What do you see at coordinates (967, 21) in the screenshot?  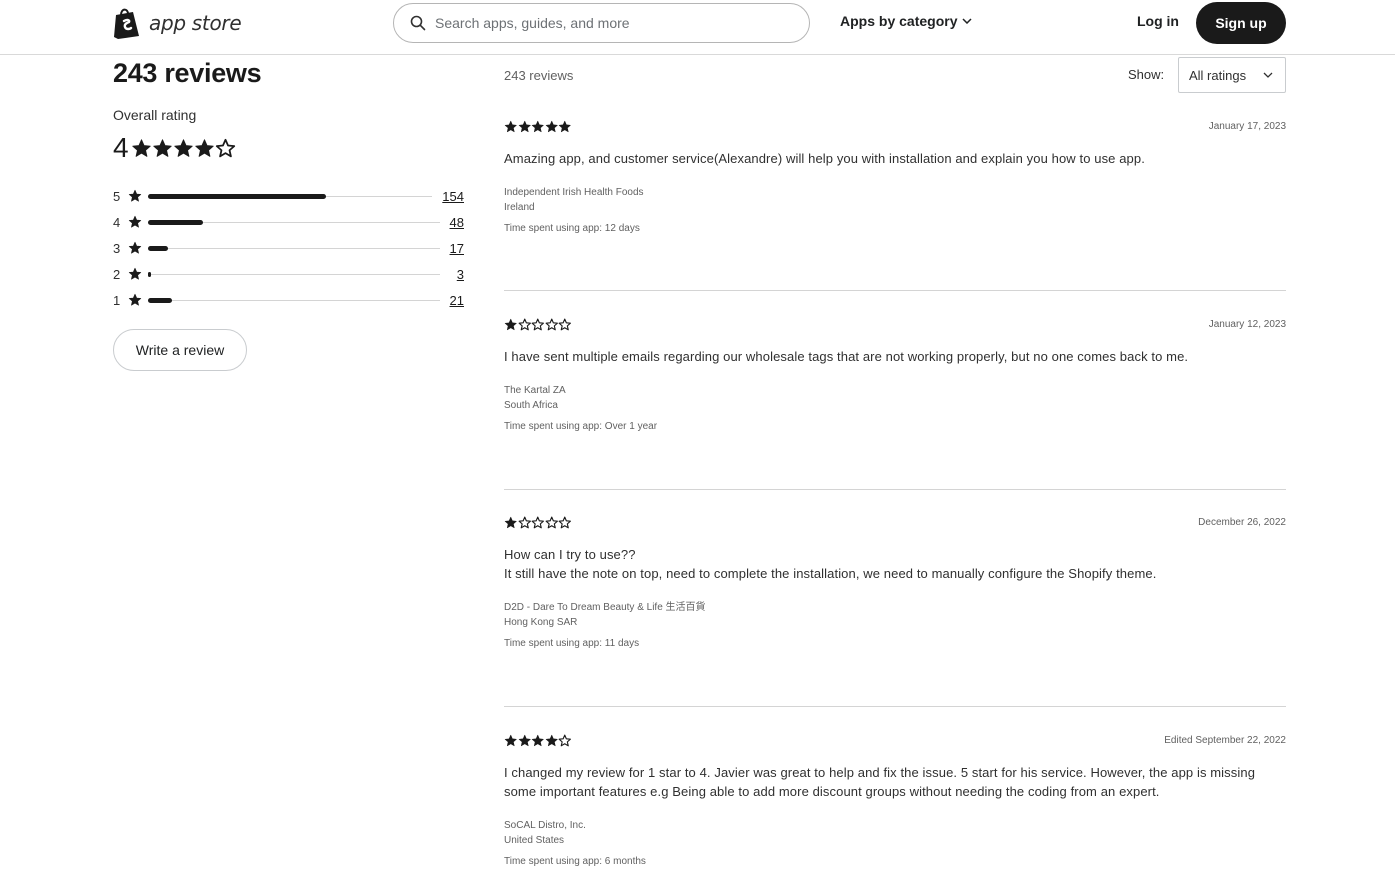 I see `chevron-down-icon` at bounding box center [967, 21].